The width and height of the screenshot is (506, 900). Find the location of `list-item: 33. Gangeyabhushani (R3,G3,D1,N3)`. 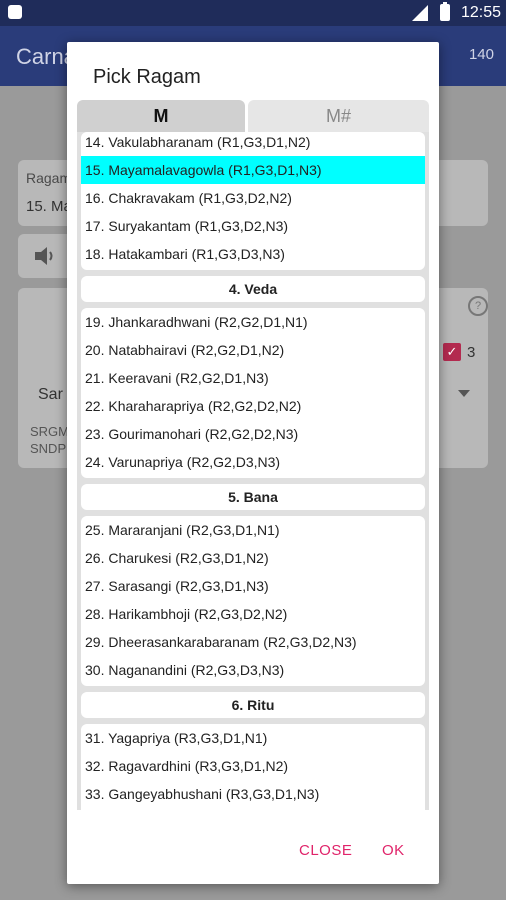

list-item: 33. Gangeyabhushani (R3,G3,D1,N3) is located at coordinates (253, 794).